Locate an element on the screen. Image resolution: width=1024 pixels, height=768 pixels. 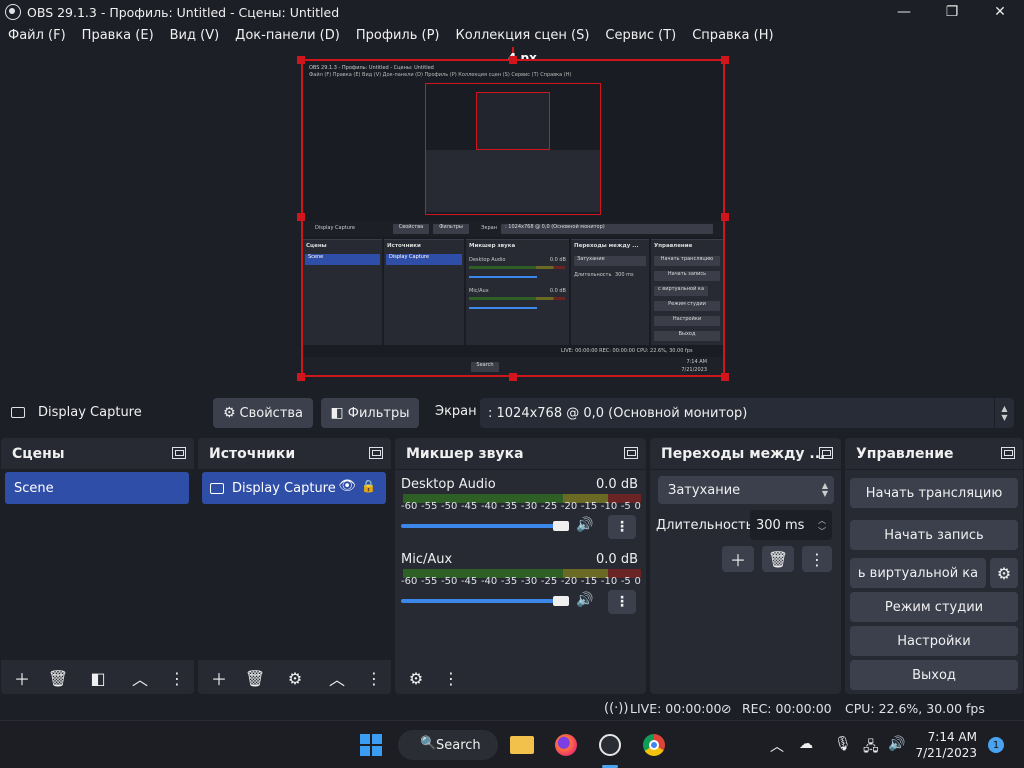
tick-label: 0 is located at coordinates (637, 581).